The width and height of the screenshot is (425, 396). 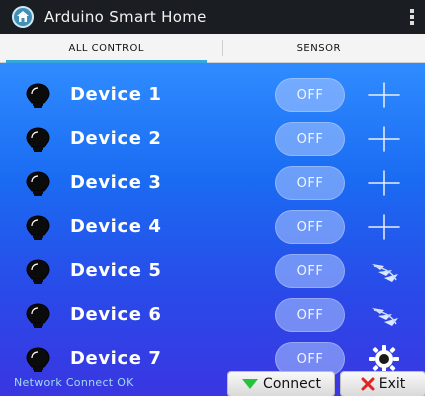 What do you see at coordinates (212, 139) in the screenshot?
I see `device-row: Device 2 OFF` at bounding box center [212, 139].